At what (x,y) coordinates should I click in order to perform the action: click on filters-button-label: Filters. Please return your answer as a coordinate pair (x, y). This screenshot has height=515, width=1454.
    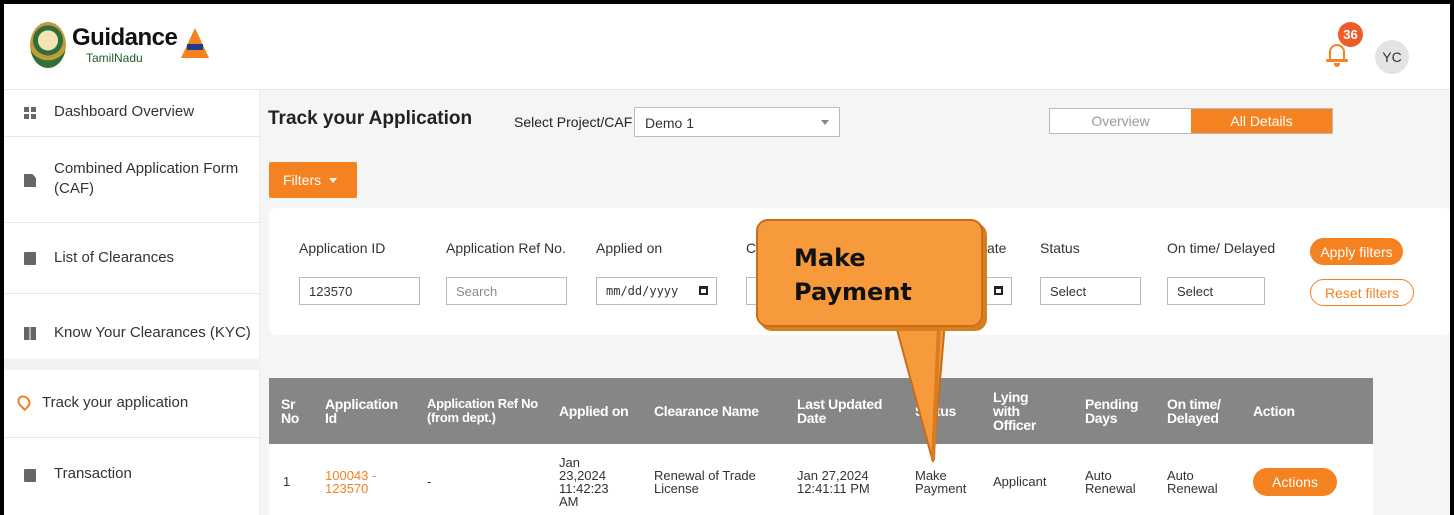
    Looking at the image, I should click on (302, 180).